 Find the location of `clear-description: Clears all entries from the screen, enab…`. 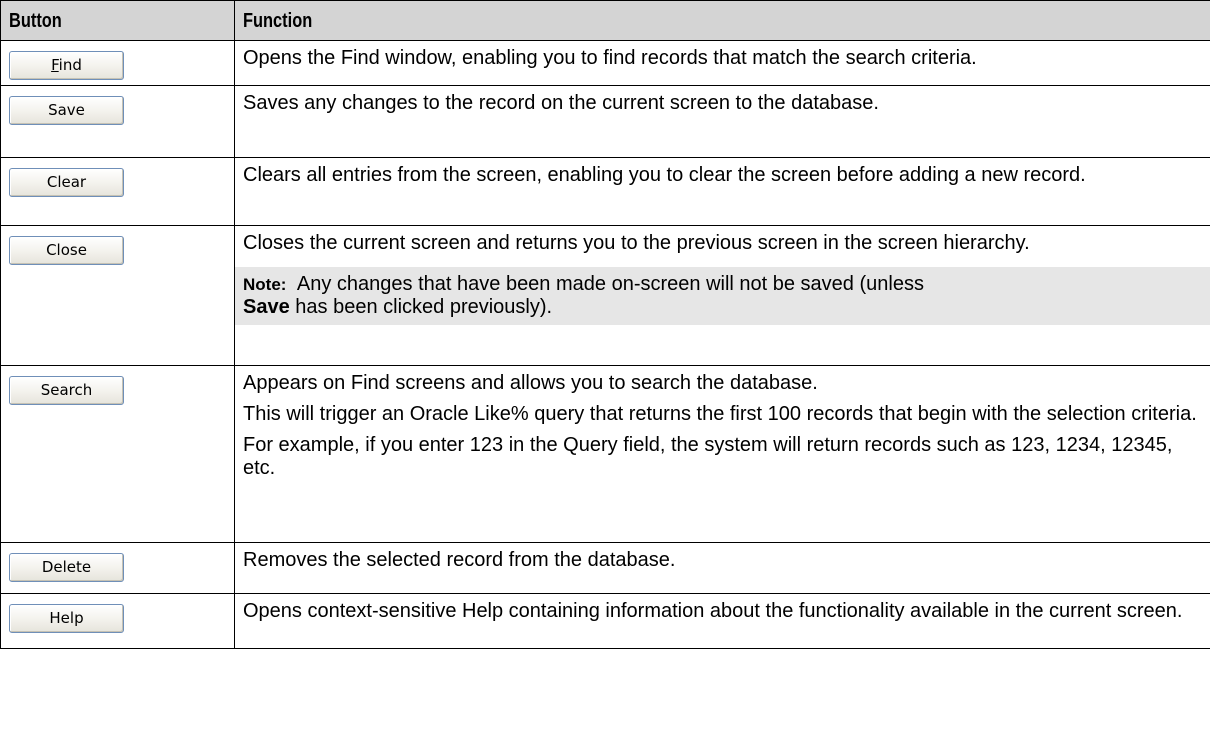

clear-description: Clears all entries from the screen, enab… is located at coordinates (664, 175).